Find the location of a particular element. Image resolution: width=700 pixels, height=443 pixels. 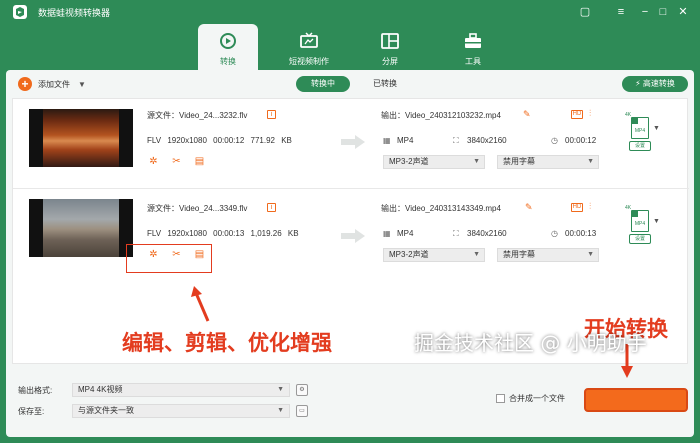

edit-icon: ▤ is located at coordinates (199, 161).